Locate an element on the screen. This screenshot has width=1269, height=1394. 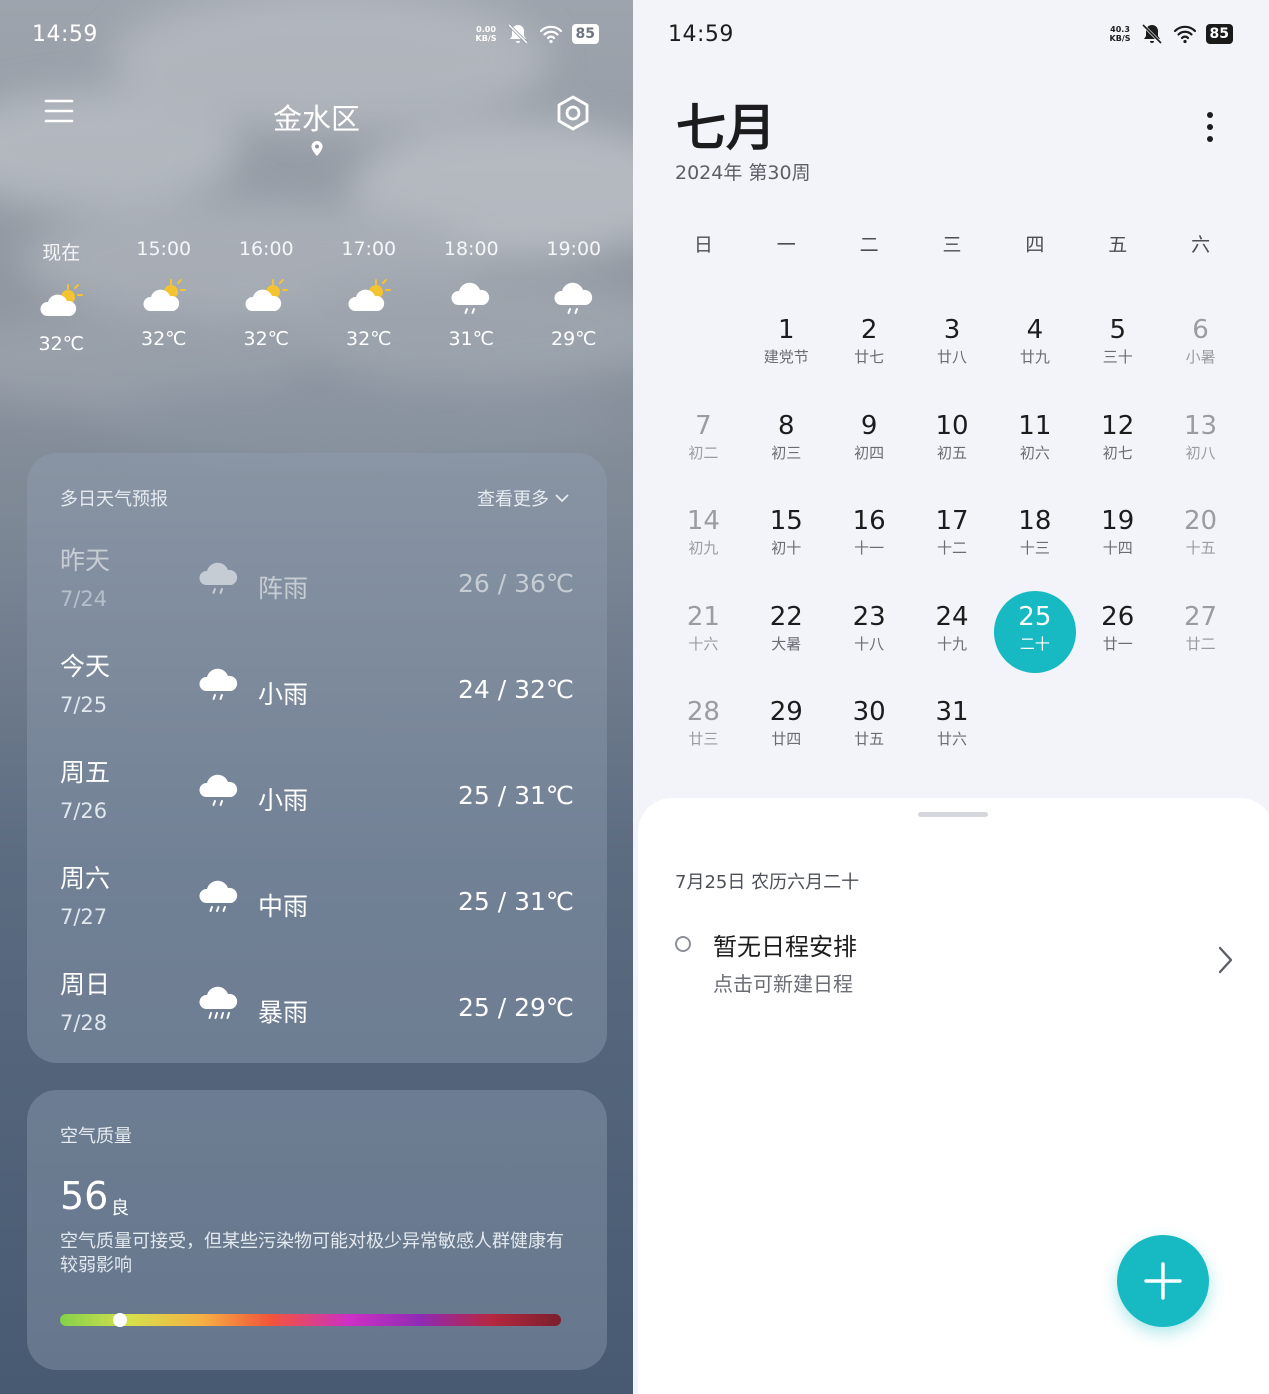
aqi-value: 56 is located at coordinates (84, 1196).